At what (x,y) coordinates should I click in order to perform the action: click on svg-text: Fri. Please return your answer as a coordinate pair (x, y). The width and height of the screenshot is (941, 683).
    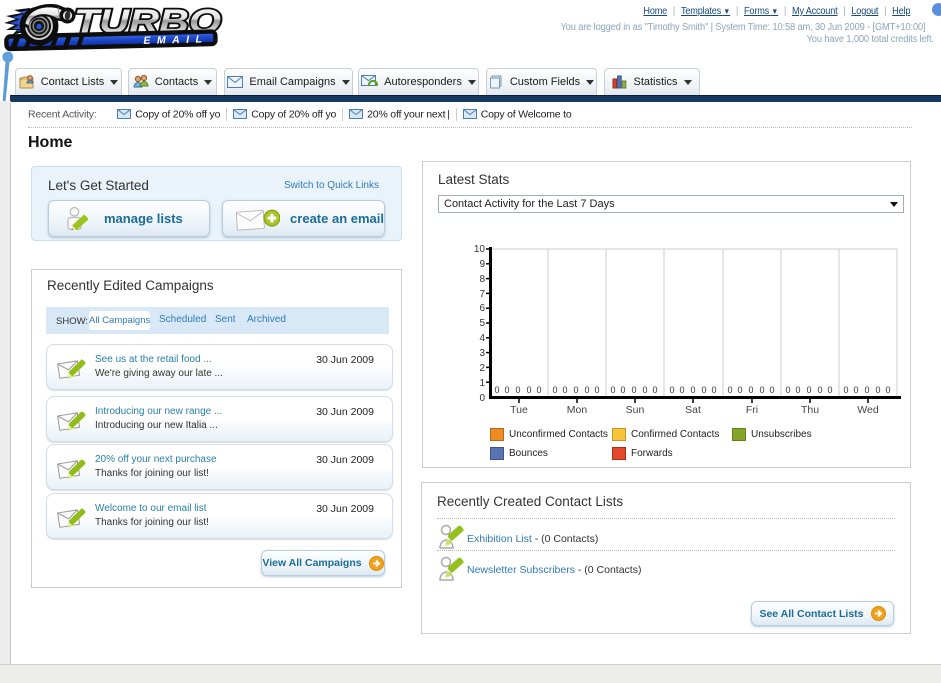
    Looking at the image, I should click on (752, 410).